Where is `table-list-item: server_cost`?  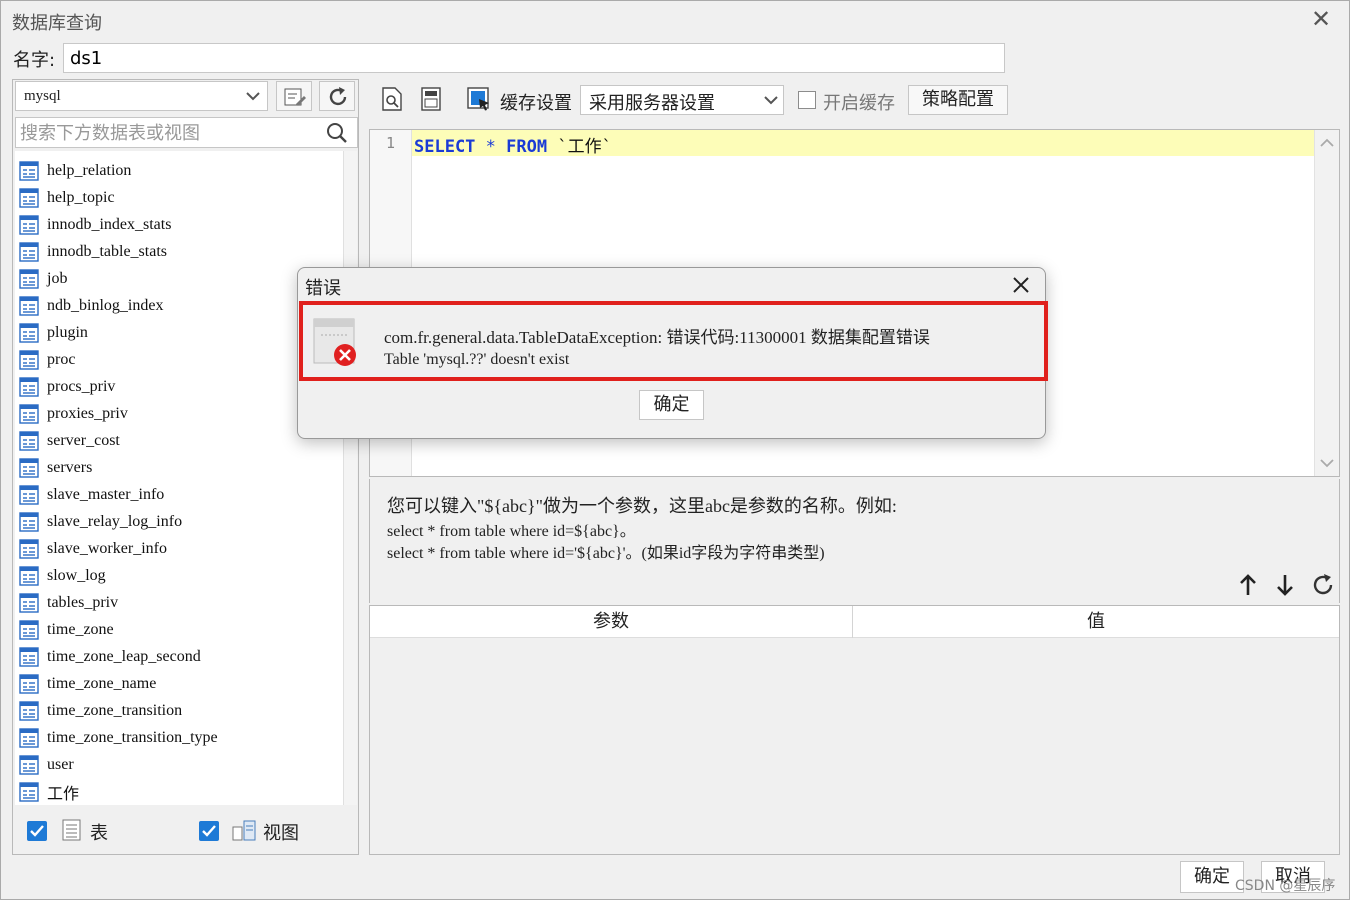 table-list-item: server_cost is located at coordinates (69, 440).